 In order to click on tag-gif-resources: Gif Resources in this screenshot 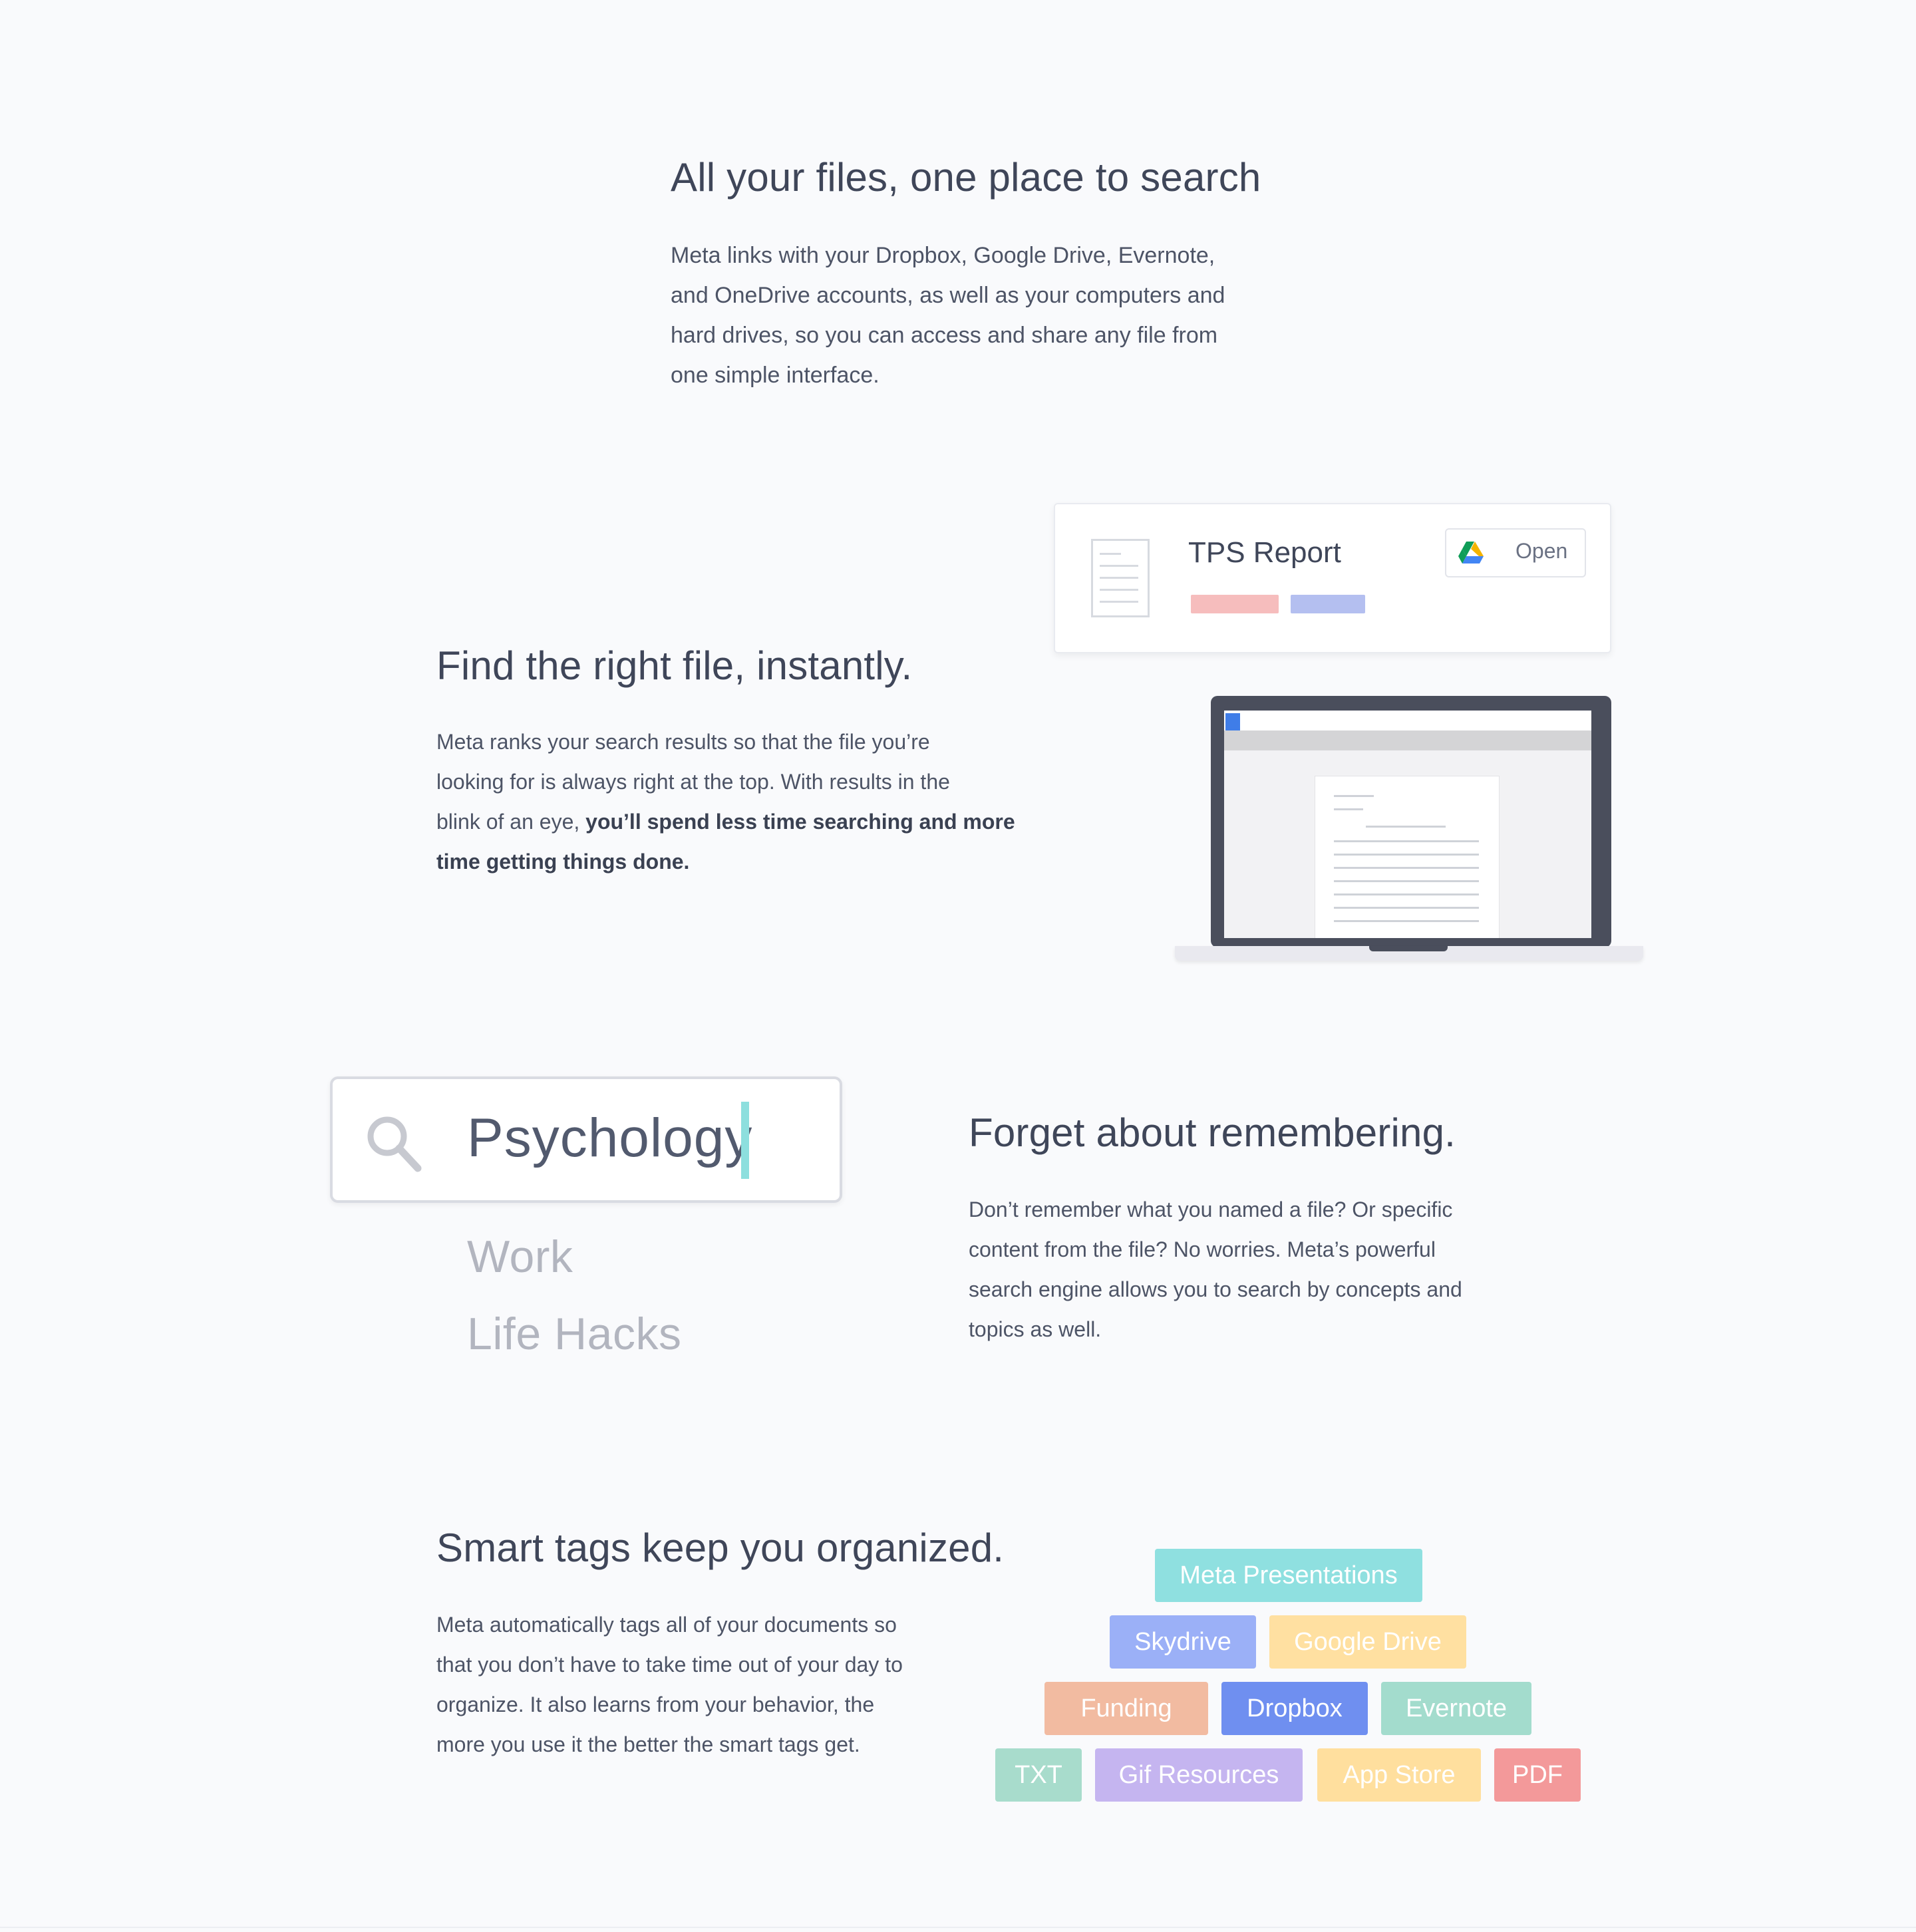, I will do `click(1199, 1775)`.